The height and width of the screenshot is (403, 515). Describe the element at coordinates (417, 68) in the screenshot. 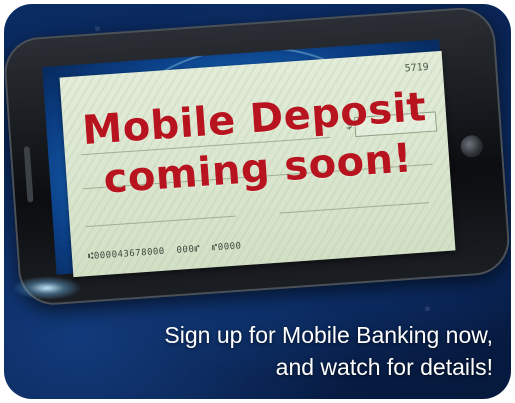

I see `check-number: 5719` at that location.